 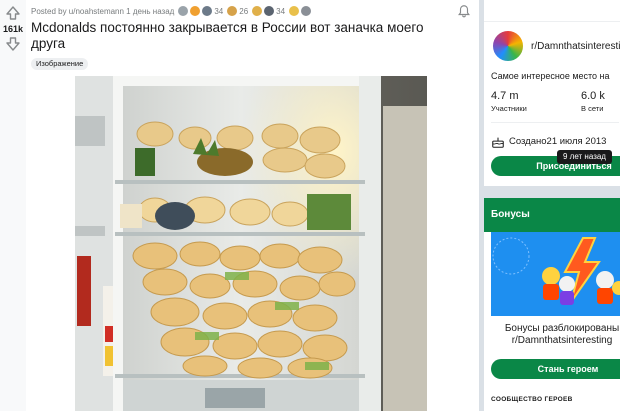 What do you see at coordinates (555, 122) in the screenshot?
I see `divider` at bounding box center [555, 122].